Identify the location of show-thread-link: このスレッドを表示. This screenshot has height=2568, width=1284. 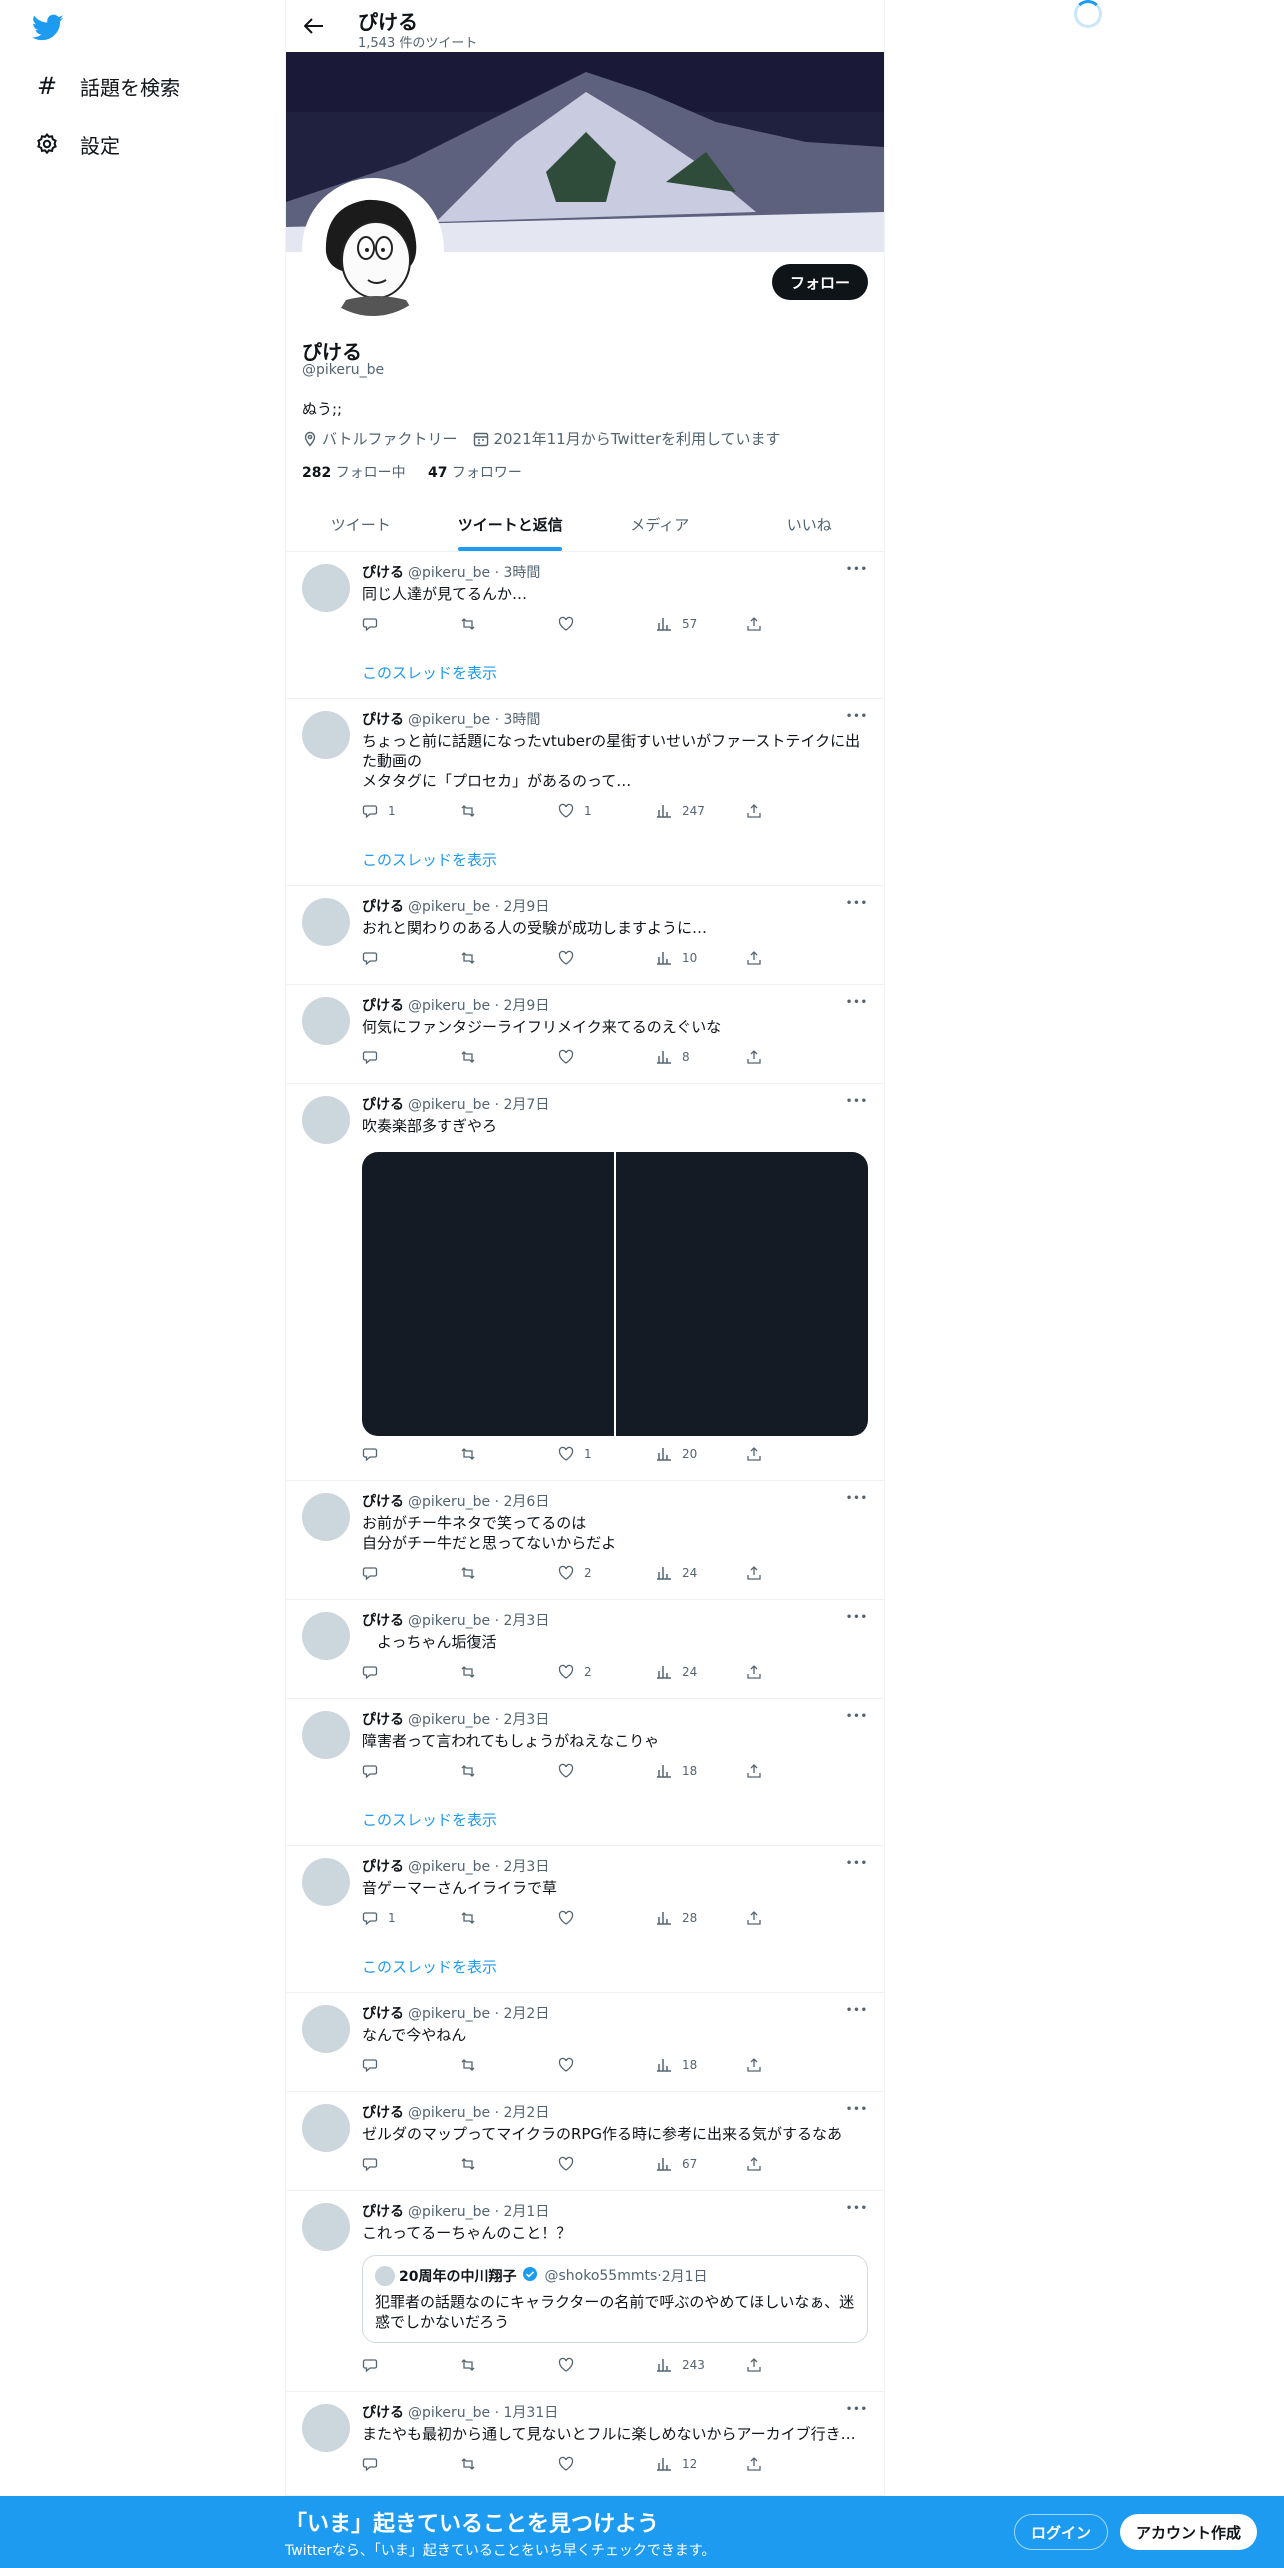
(429, 672).